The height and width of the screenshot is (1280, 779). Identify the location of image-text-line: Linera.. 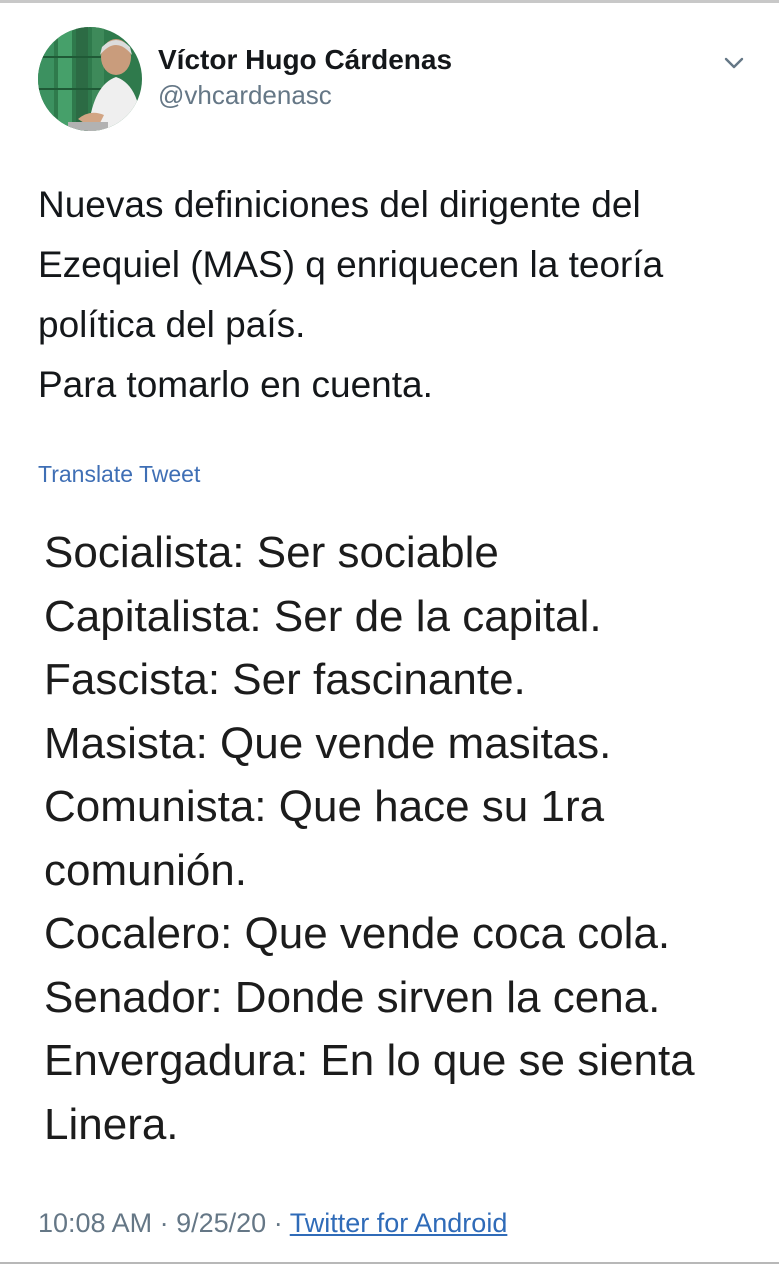
(111, 1124).